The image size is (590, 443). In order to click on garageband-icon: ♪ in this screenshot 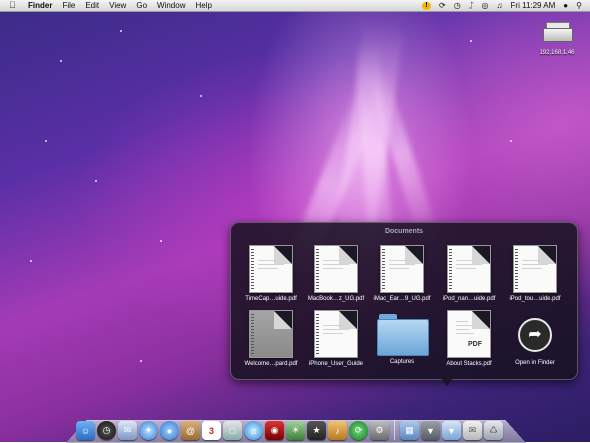, I will do `click(337, 430)`.